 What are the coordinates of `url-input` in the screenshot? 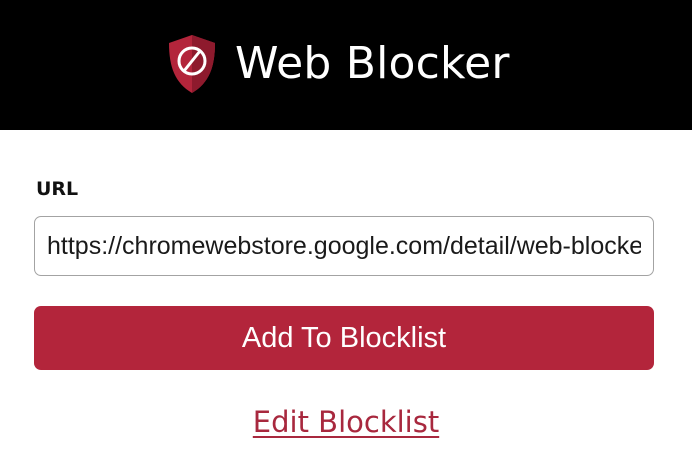 It's located at (344, 246).